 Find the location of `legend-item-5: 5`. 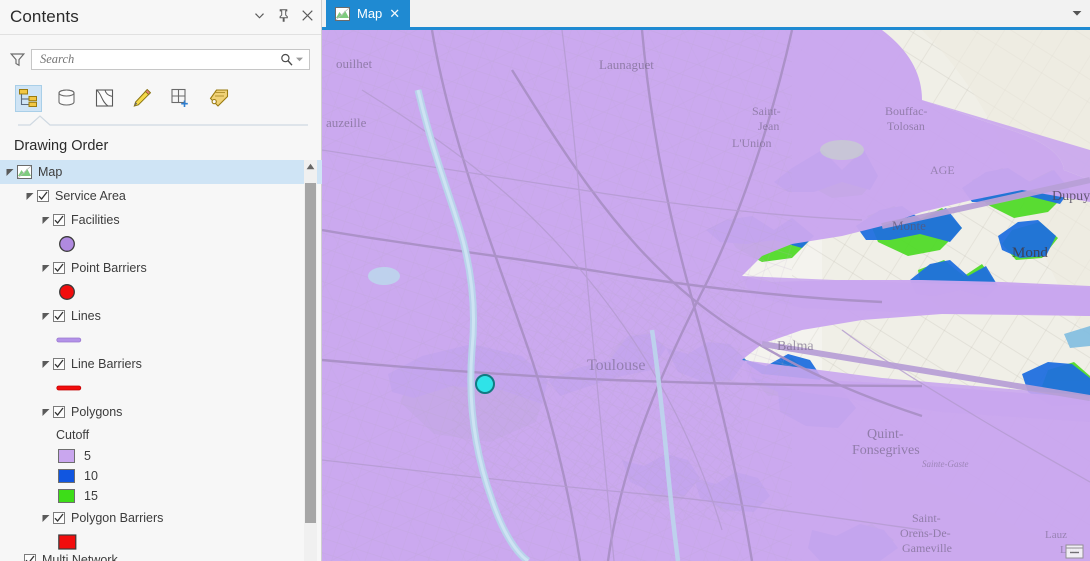

legend-item-5: 5 is located at coordinates (161, 456).